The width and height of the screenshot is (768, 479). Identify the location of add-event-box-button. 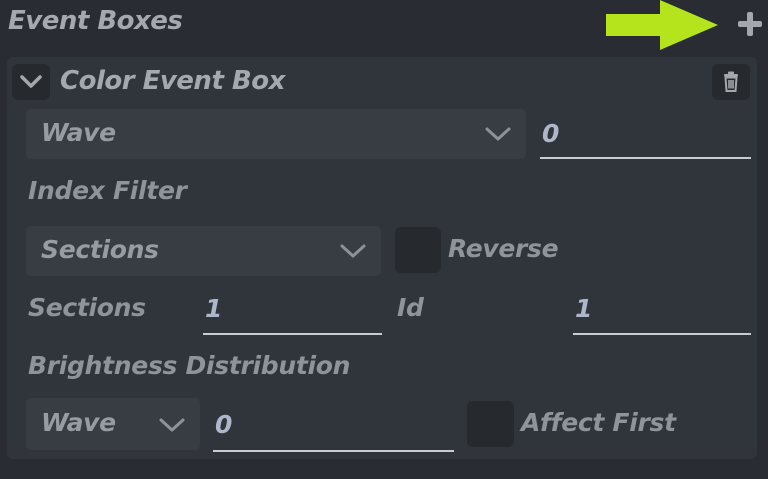
(750, 24).